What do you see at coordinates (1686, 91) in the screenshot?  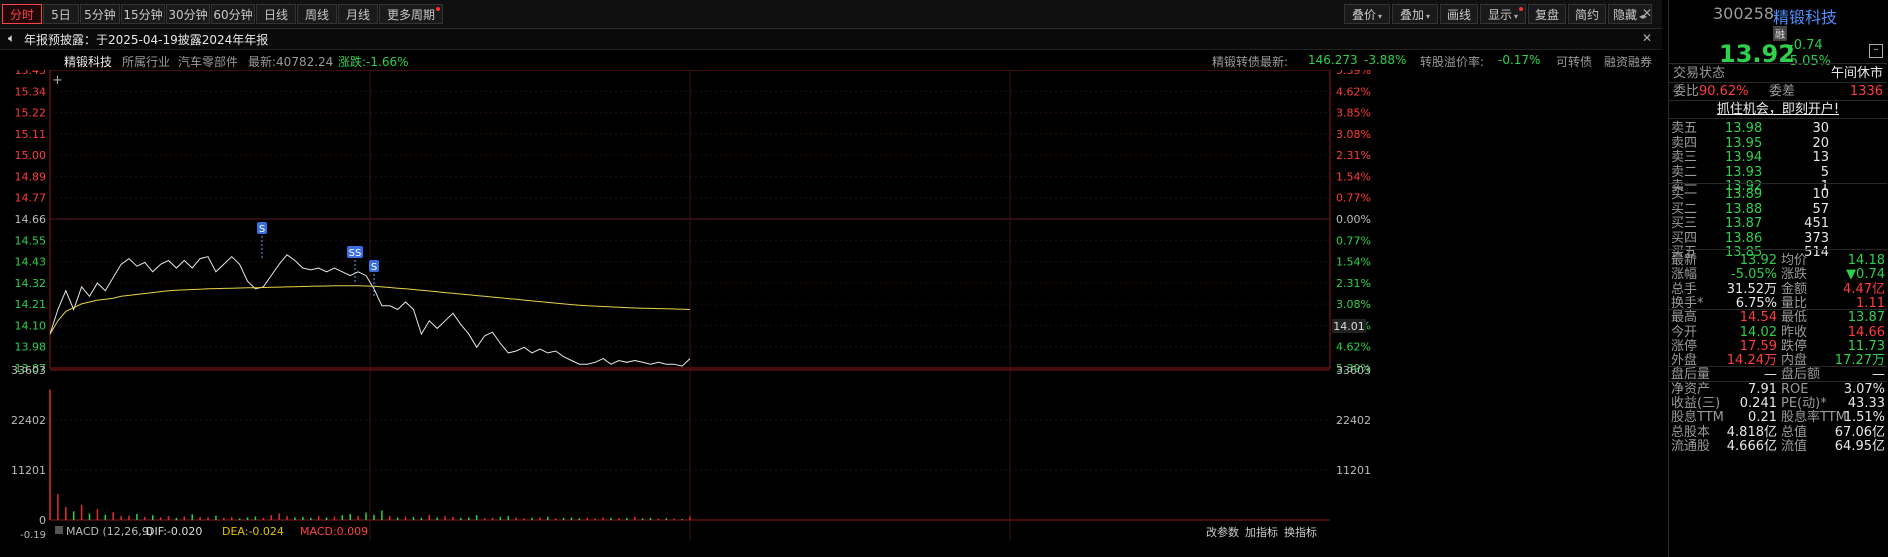 I see `ratio-label: 委比` at bounding box center [1686, 91].